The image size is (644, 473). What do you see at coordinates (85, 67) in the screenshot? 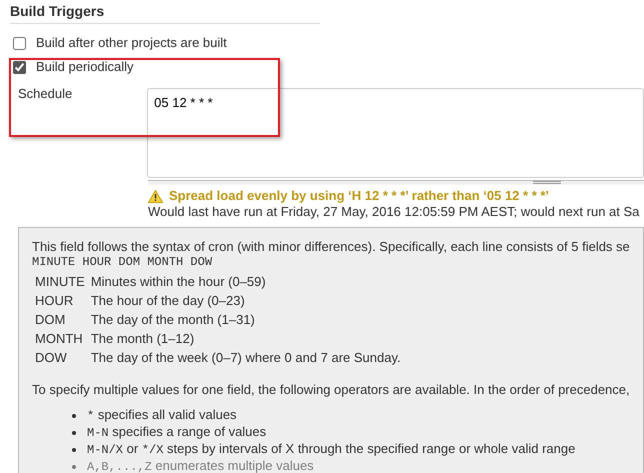
I see `checkbox-label: Build periodically` at bounding box center [85, 67].